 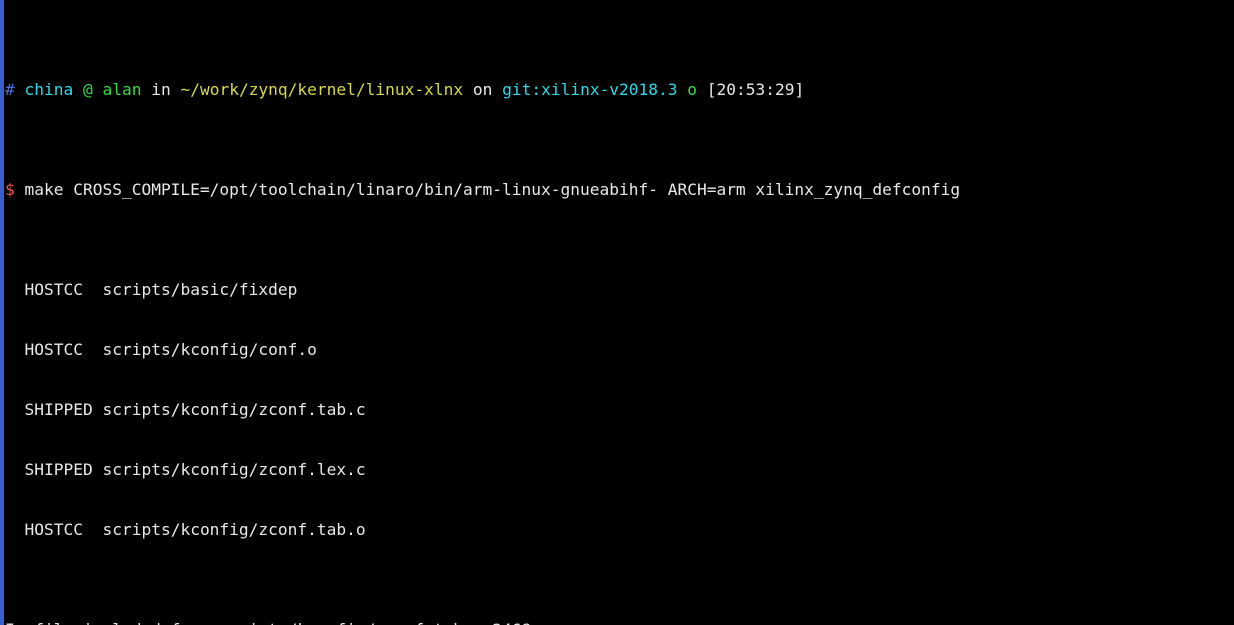 What do you see at coordinates (322, 89) in the screenshot?
I see `prompt-path: ~/work/zynq/kernel/linux-xlnx` at bounding box center [322, 89].